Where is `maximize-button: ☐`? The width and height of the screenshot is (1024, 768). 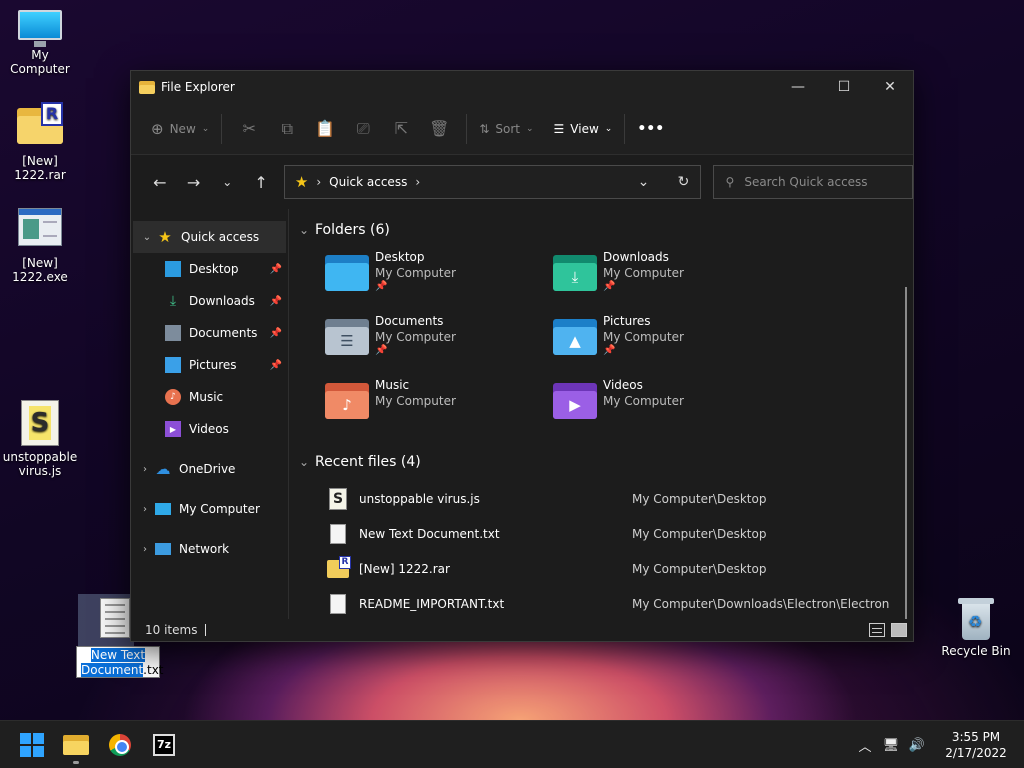 maximize-button: ☐ is located at coordinates (844, 87).